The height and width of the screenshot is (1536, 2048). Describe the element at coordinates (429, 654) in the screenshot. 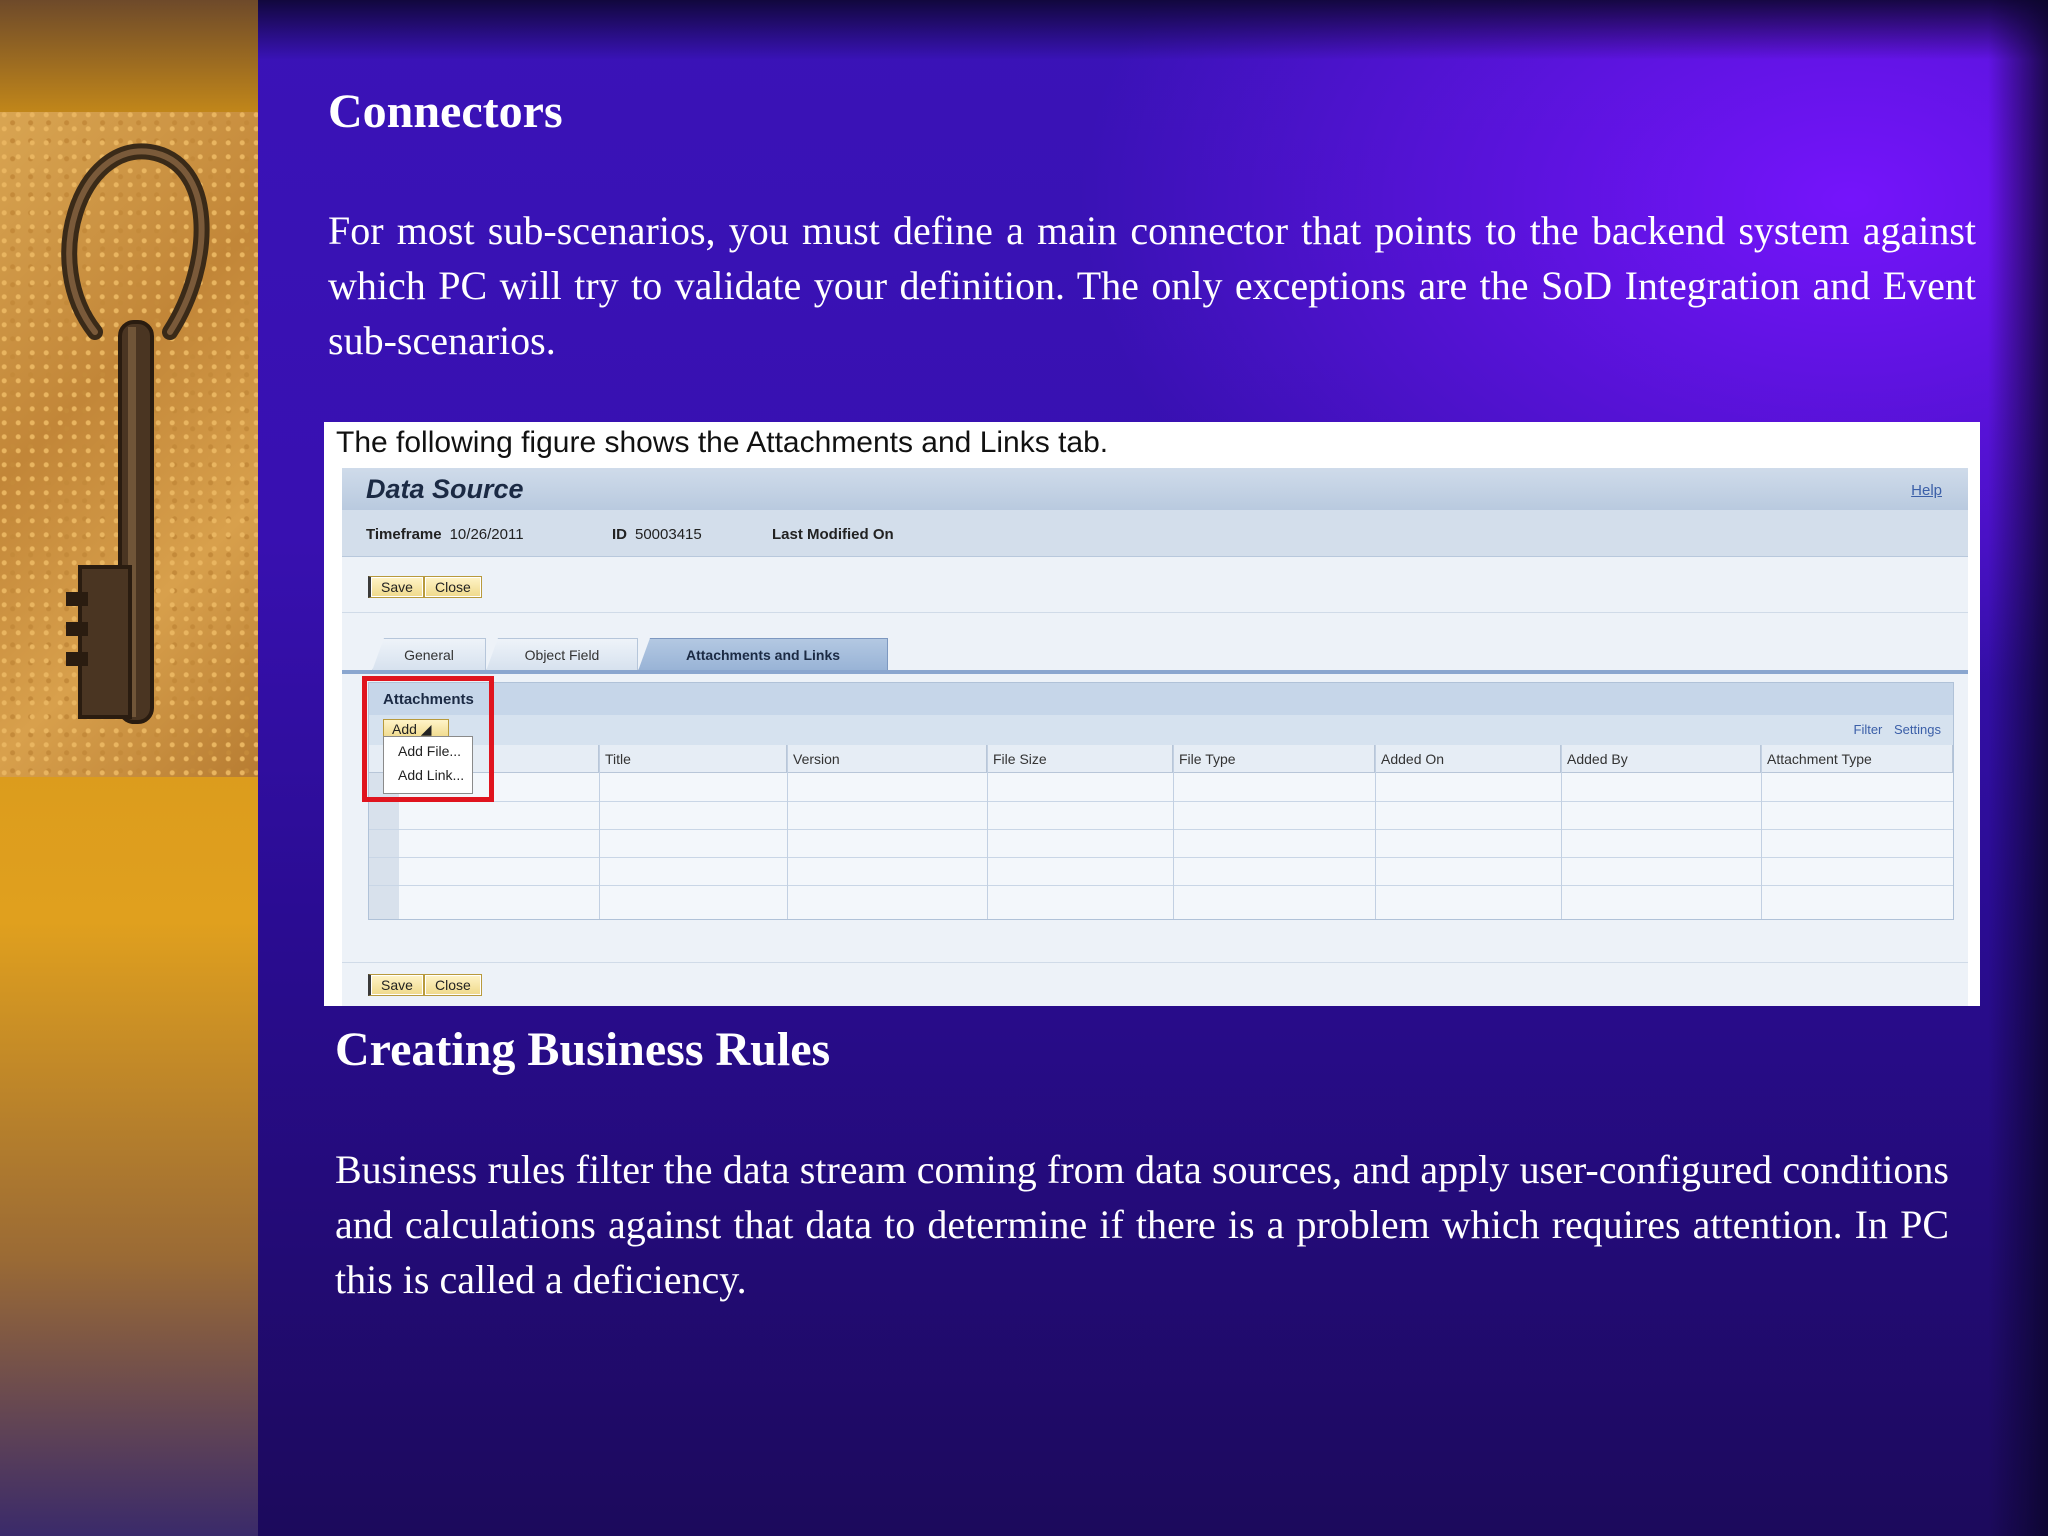

I see `tab-general: General` at that location.